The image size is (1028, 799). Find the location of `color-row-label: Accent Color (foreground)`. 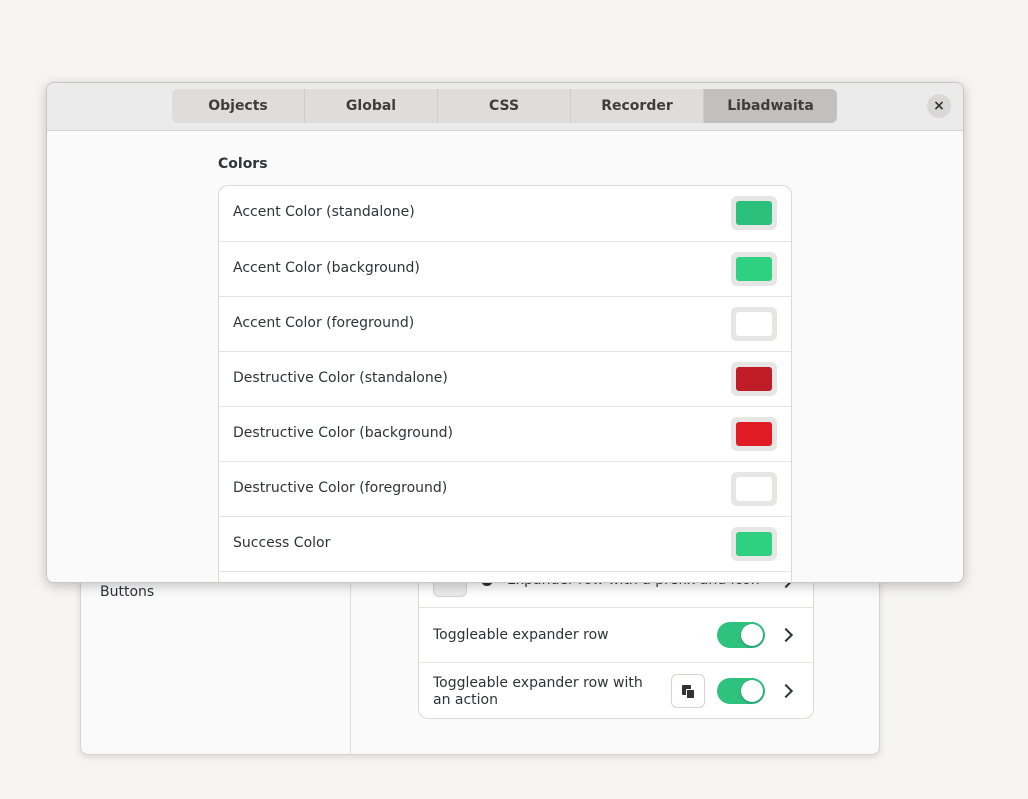

color-row-label: Accent Color (foreground) is located at coordinates (324, 323).